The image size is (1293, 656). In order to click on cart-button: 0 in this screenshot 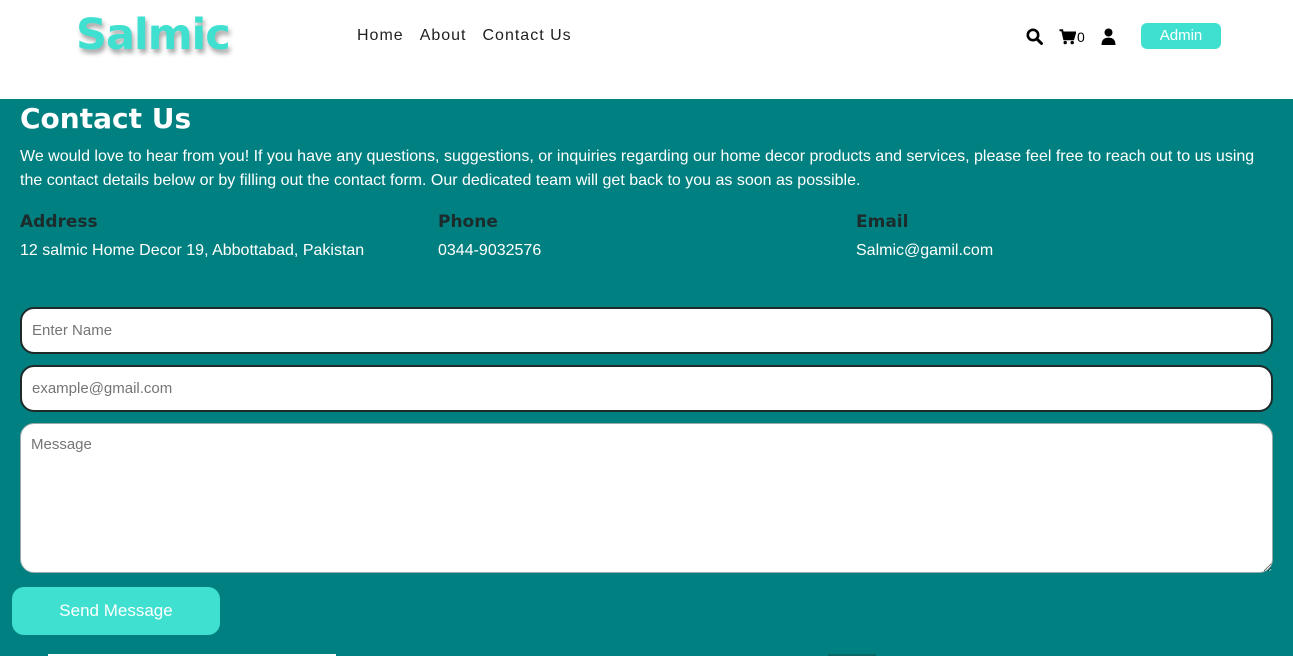, I will do `click(1072, 37)`.